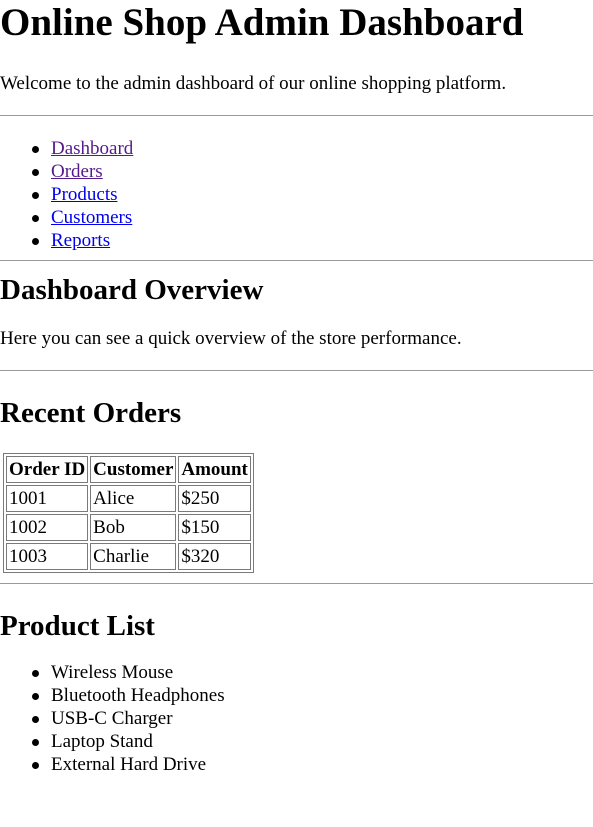 The width and height of the screenshot is (593, 827). I want to click on nav-item-dashboard: Dashboard, so click(312, 148).